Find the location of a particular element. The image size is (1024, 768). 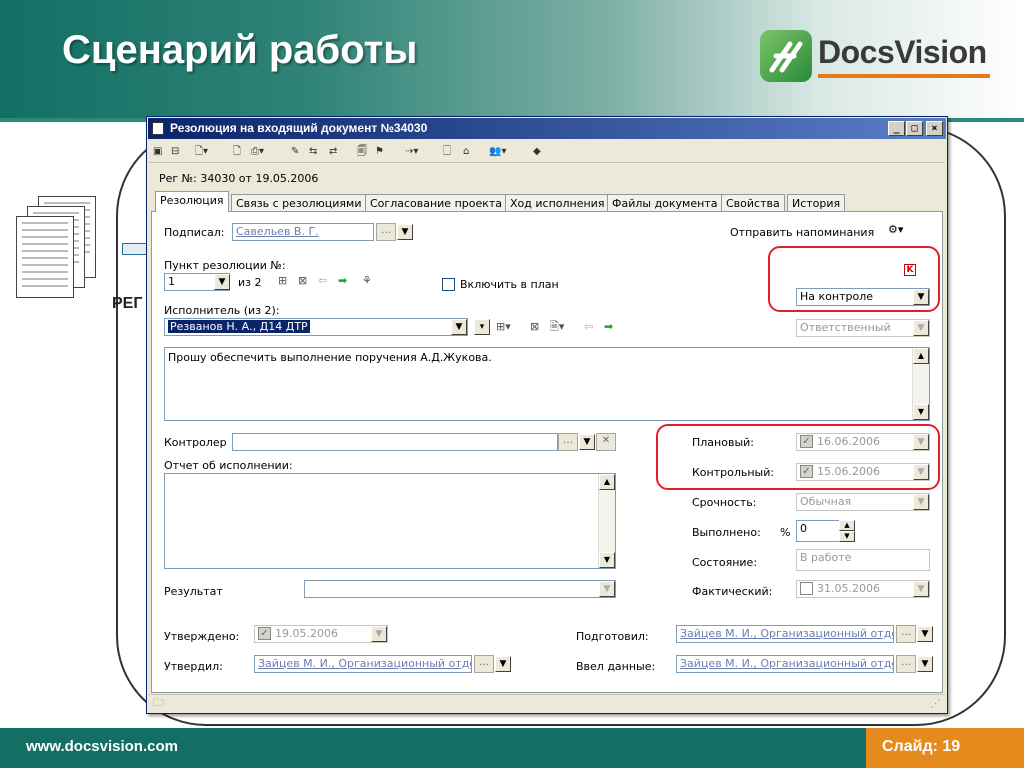

docsvision-logo: DocsVision is located at coordinates (877, 58).